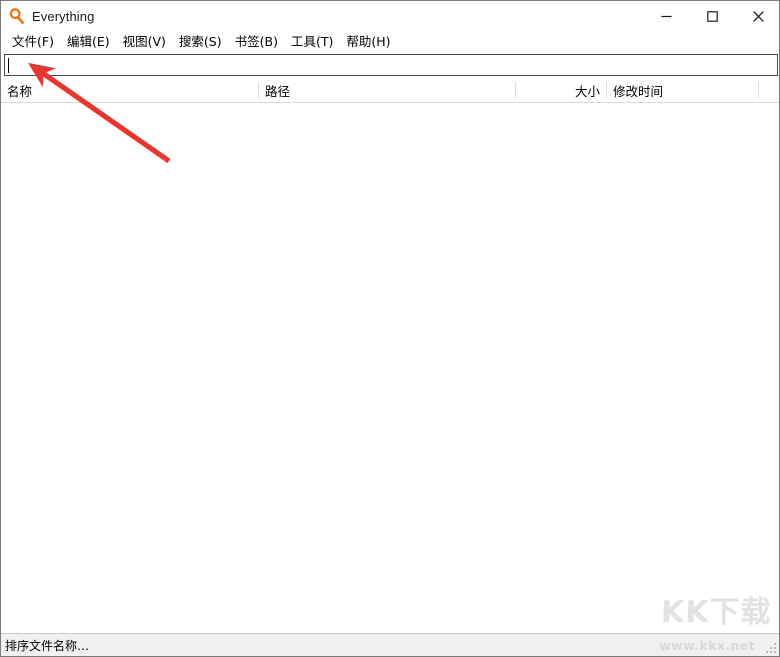 Image resolution: width=780 pixels, height=657 pixels. What do you see at coordinates (390, 16) in the screenshot?
I see `title-bar: Everything` at bounding box center [390, 16].